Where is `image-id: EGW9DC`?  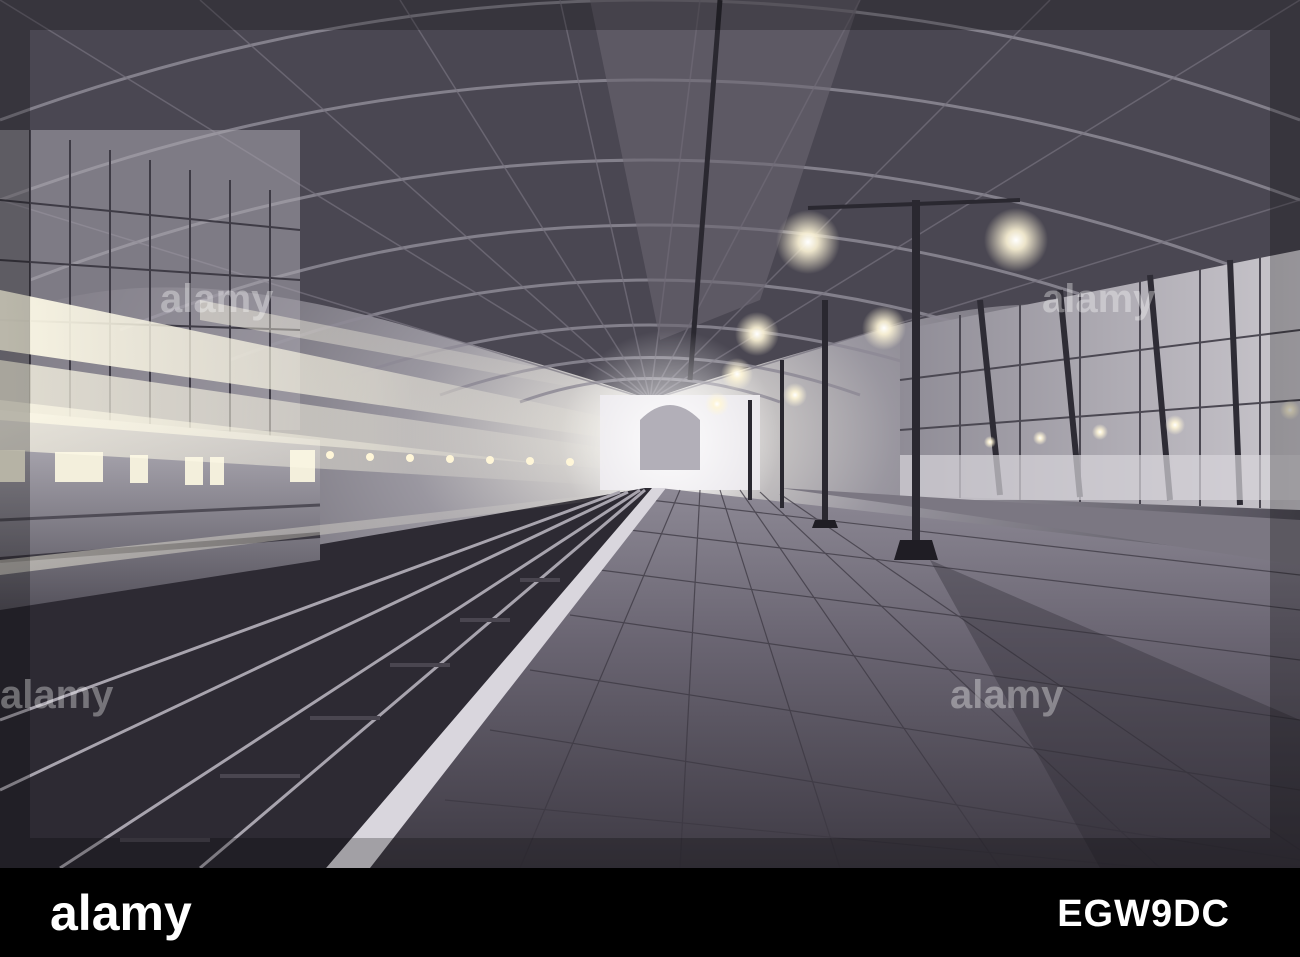
image-id: EGW9DC is located at coordinates (1143, 914).